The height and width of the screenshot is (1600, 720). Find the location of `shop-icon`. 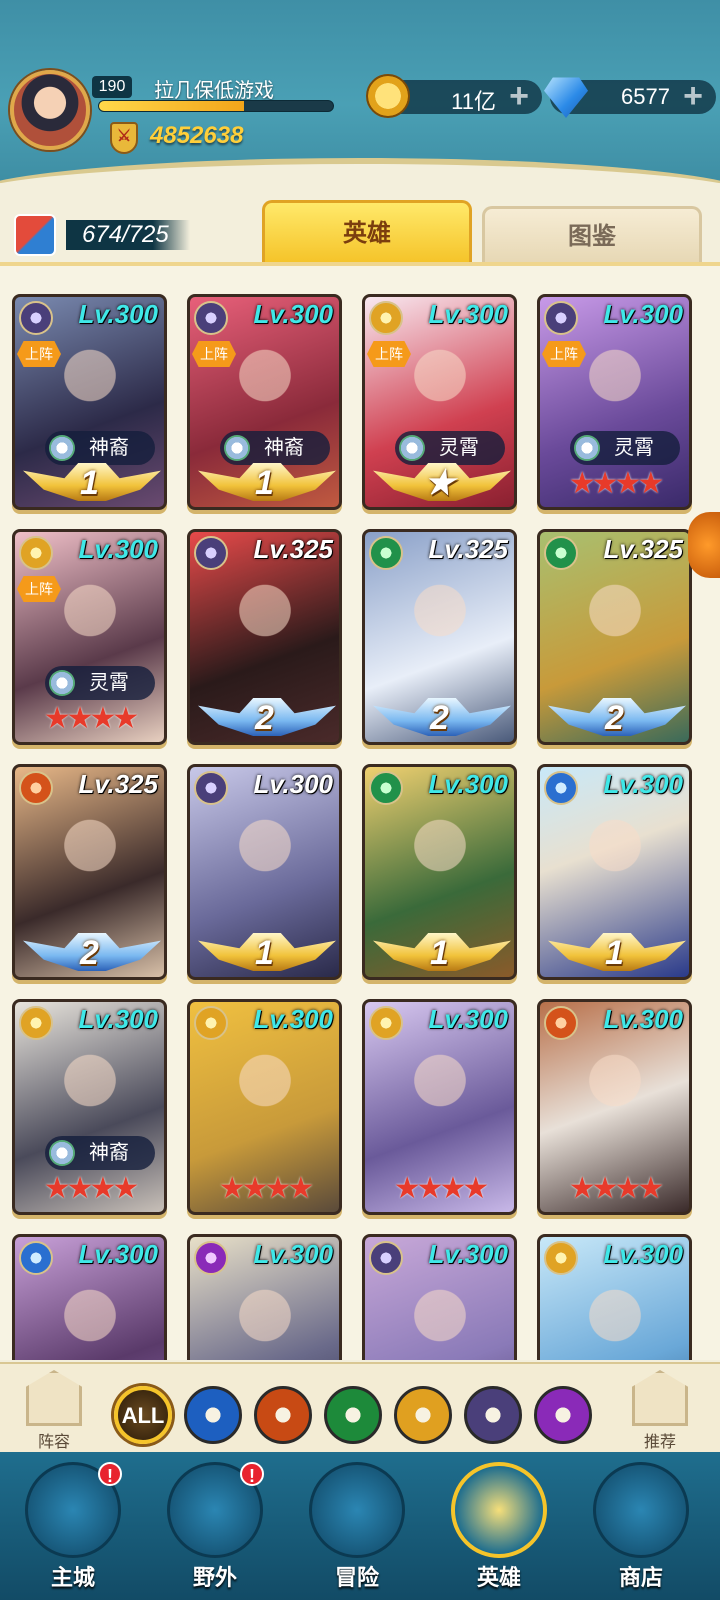

shop-icon is located at coordinates (641, 1510).